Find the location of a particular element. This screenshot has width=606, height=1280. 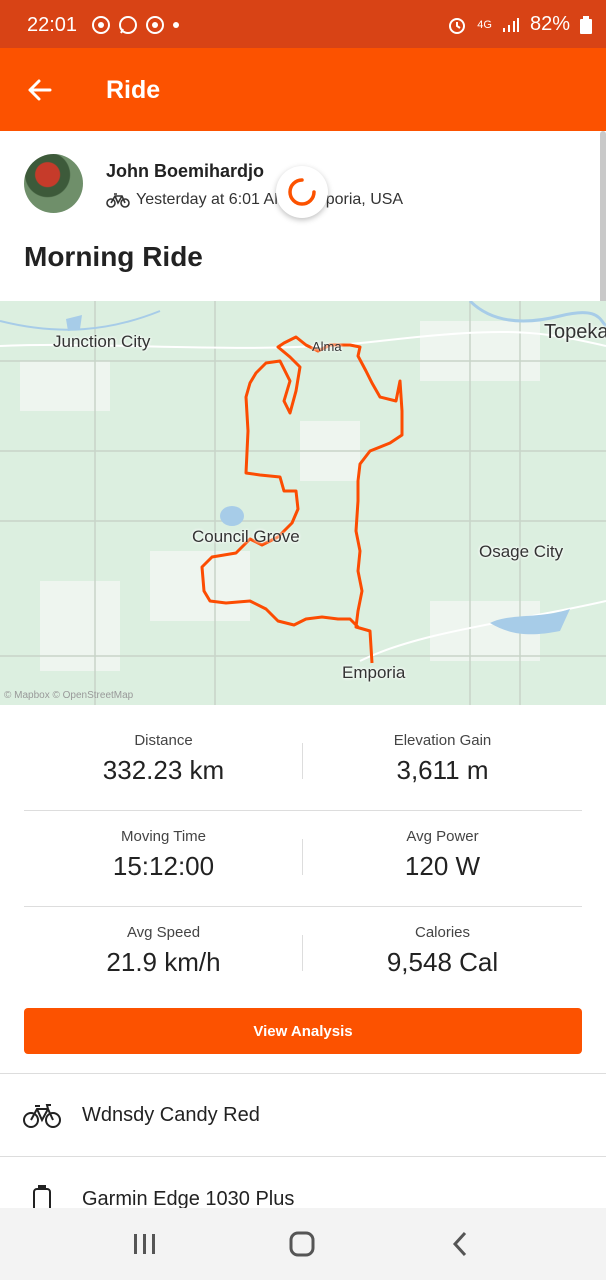

battery-icon is located at coordinates (586, 24).